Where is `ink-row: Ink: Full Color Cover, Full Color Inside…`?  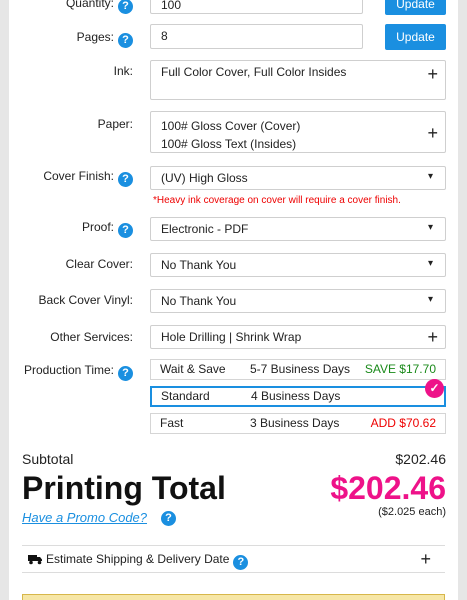 ink-row: Ink: Full Color Cover, Full Color Inside… is located at coordinates (233, 80).